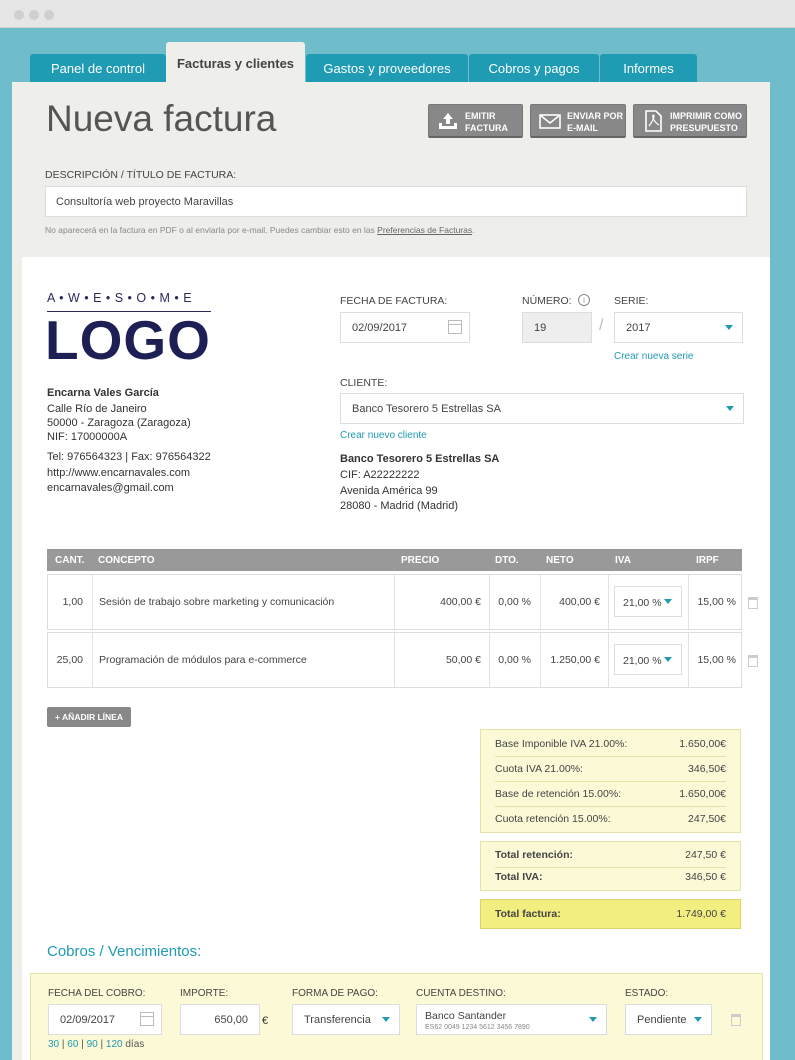 Image resolution: width=795 pixels, height=1060 pixels. Describe the element at coordinates (642, 661) in the screenshot. I see `row-iva-value: 21,00 %` at that location.